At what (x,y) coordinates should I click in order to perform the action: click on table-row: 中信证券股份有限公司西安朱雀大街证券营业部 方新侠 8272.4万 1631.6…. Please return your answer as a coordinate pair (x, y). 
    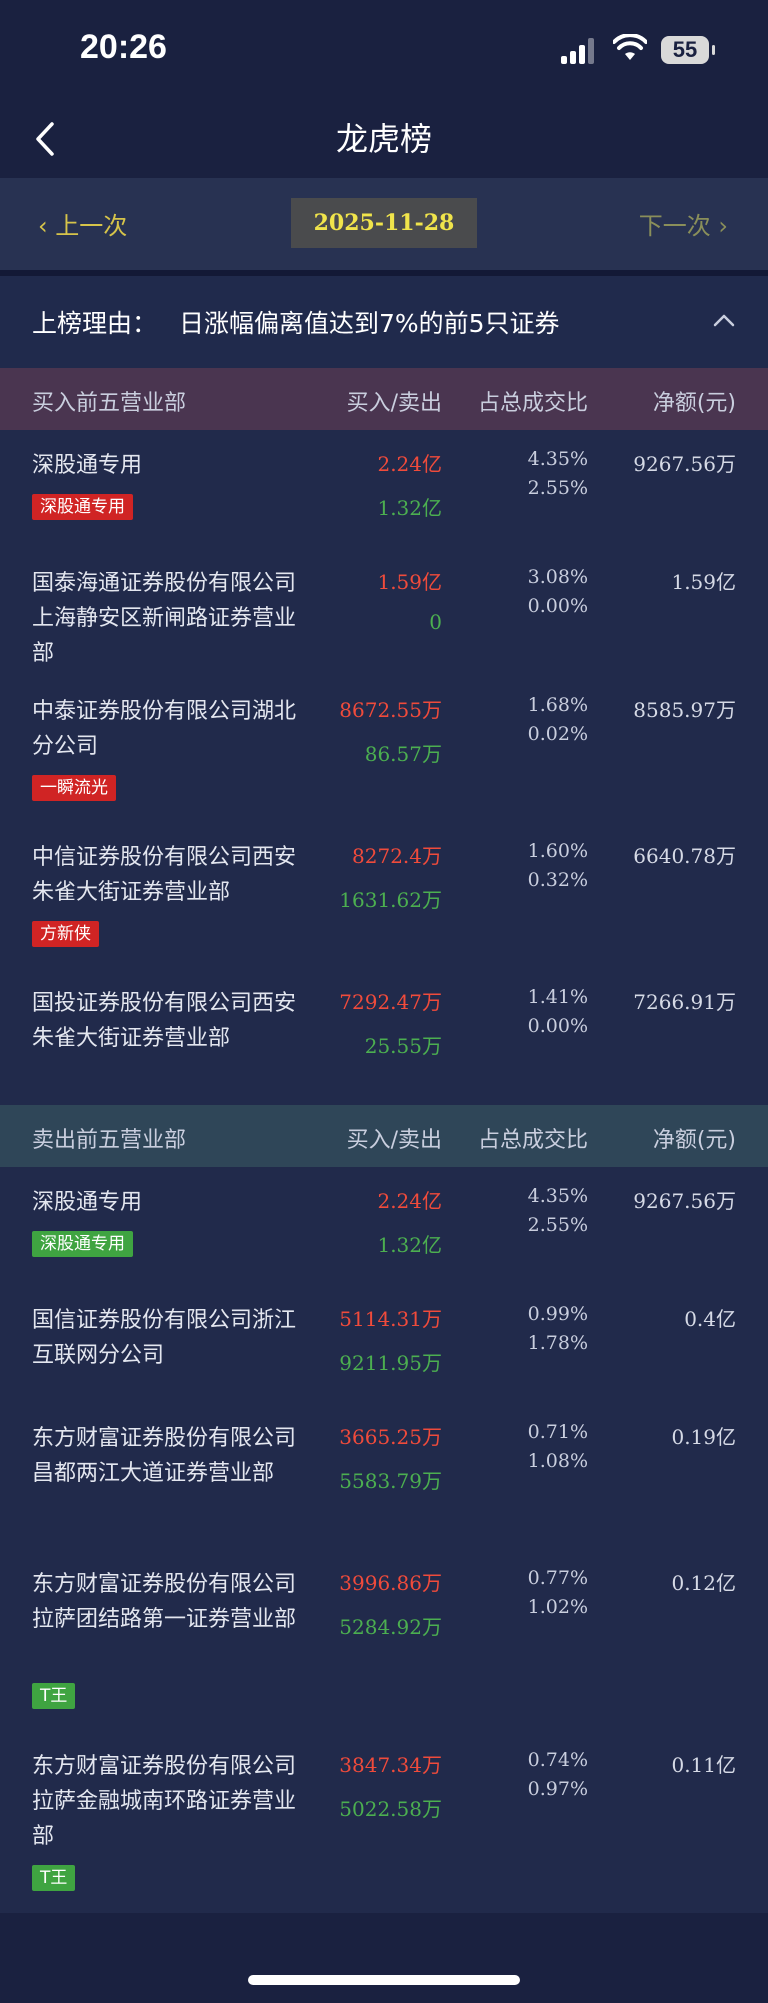
    Looking at the image, I should click on (384, 895).